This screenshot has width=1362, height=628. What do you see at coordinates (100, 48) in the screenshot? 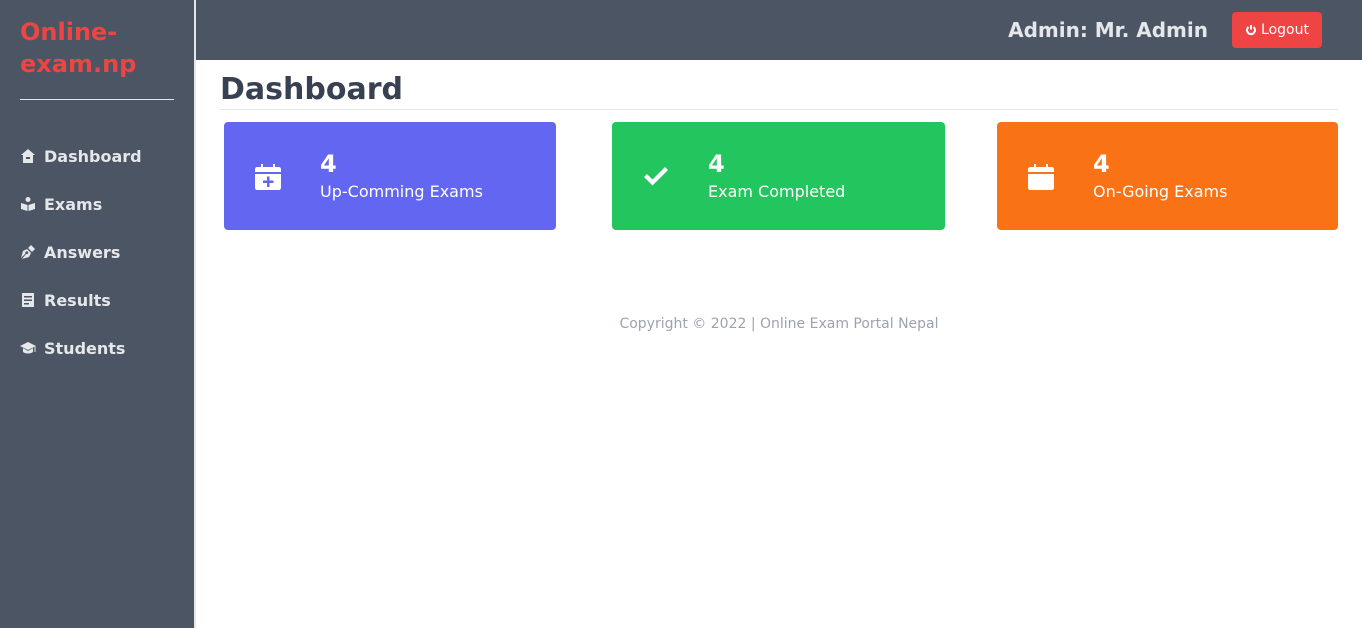
I see `brand-logo: Online-exam.np` at bounding box center [100, 48].